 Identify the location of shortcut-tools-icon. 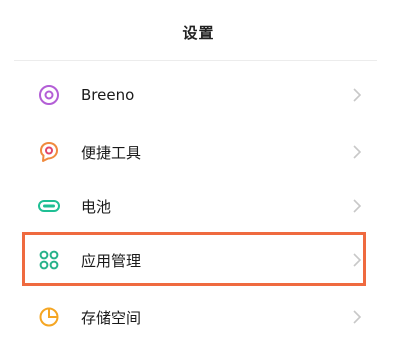
(49, 152).